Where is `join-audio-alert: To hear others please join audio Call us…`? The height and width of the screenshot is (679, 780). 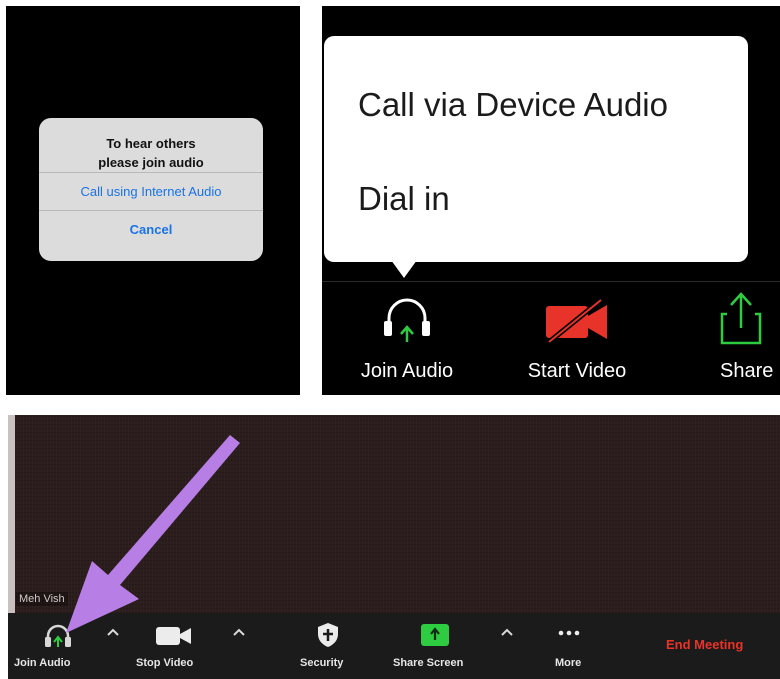
join-audio-alert: To hear others please join audio Call us… is located at coordinates (151, 189).